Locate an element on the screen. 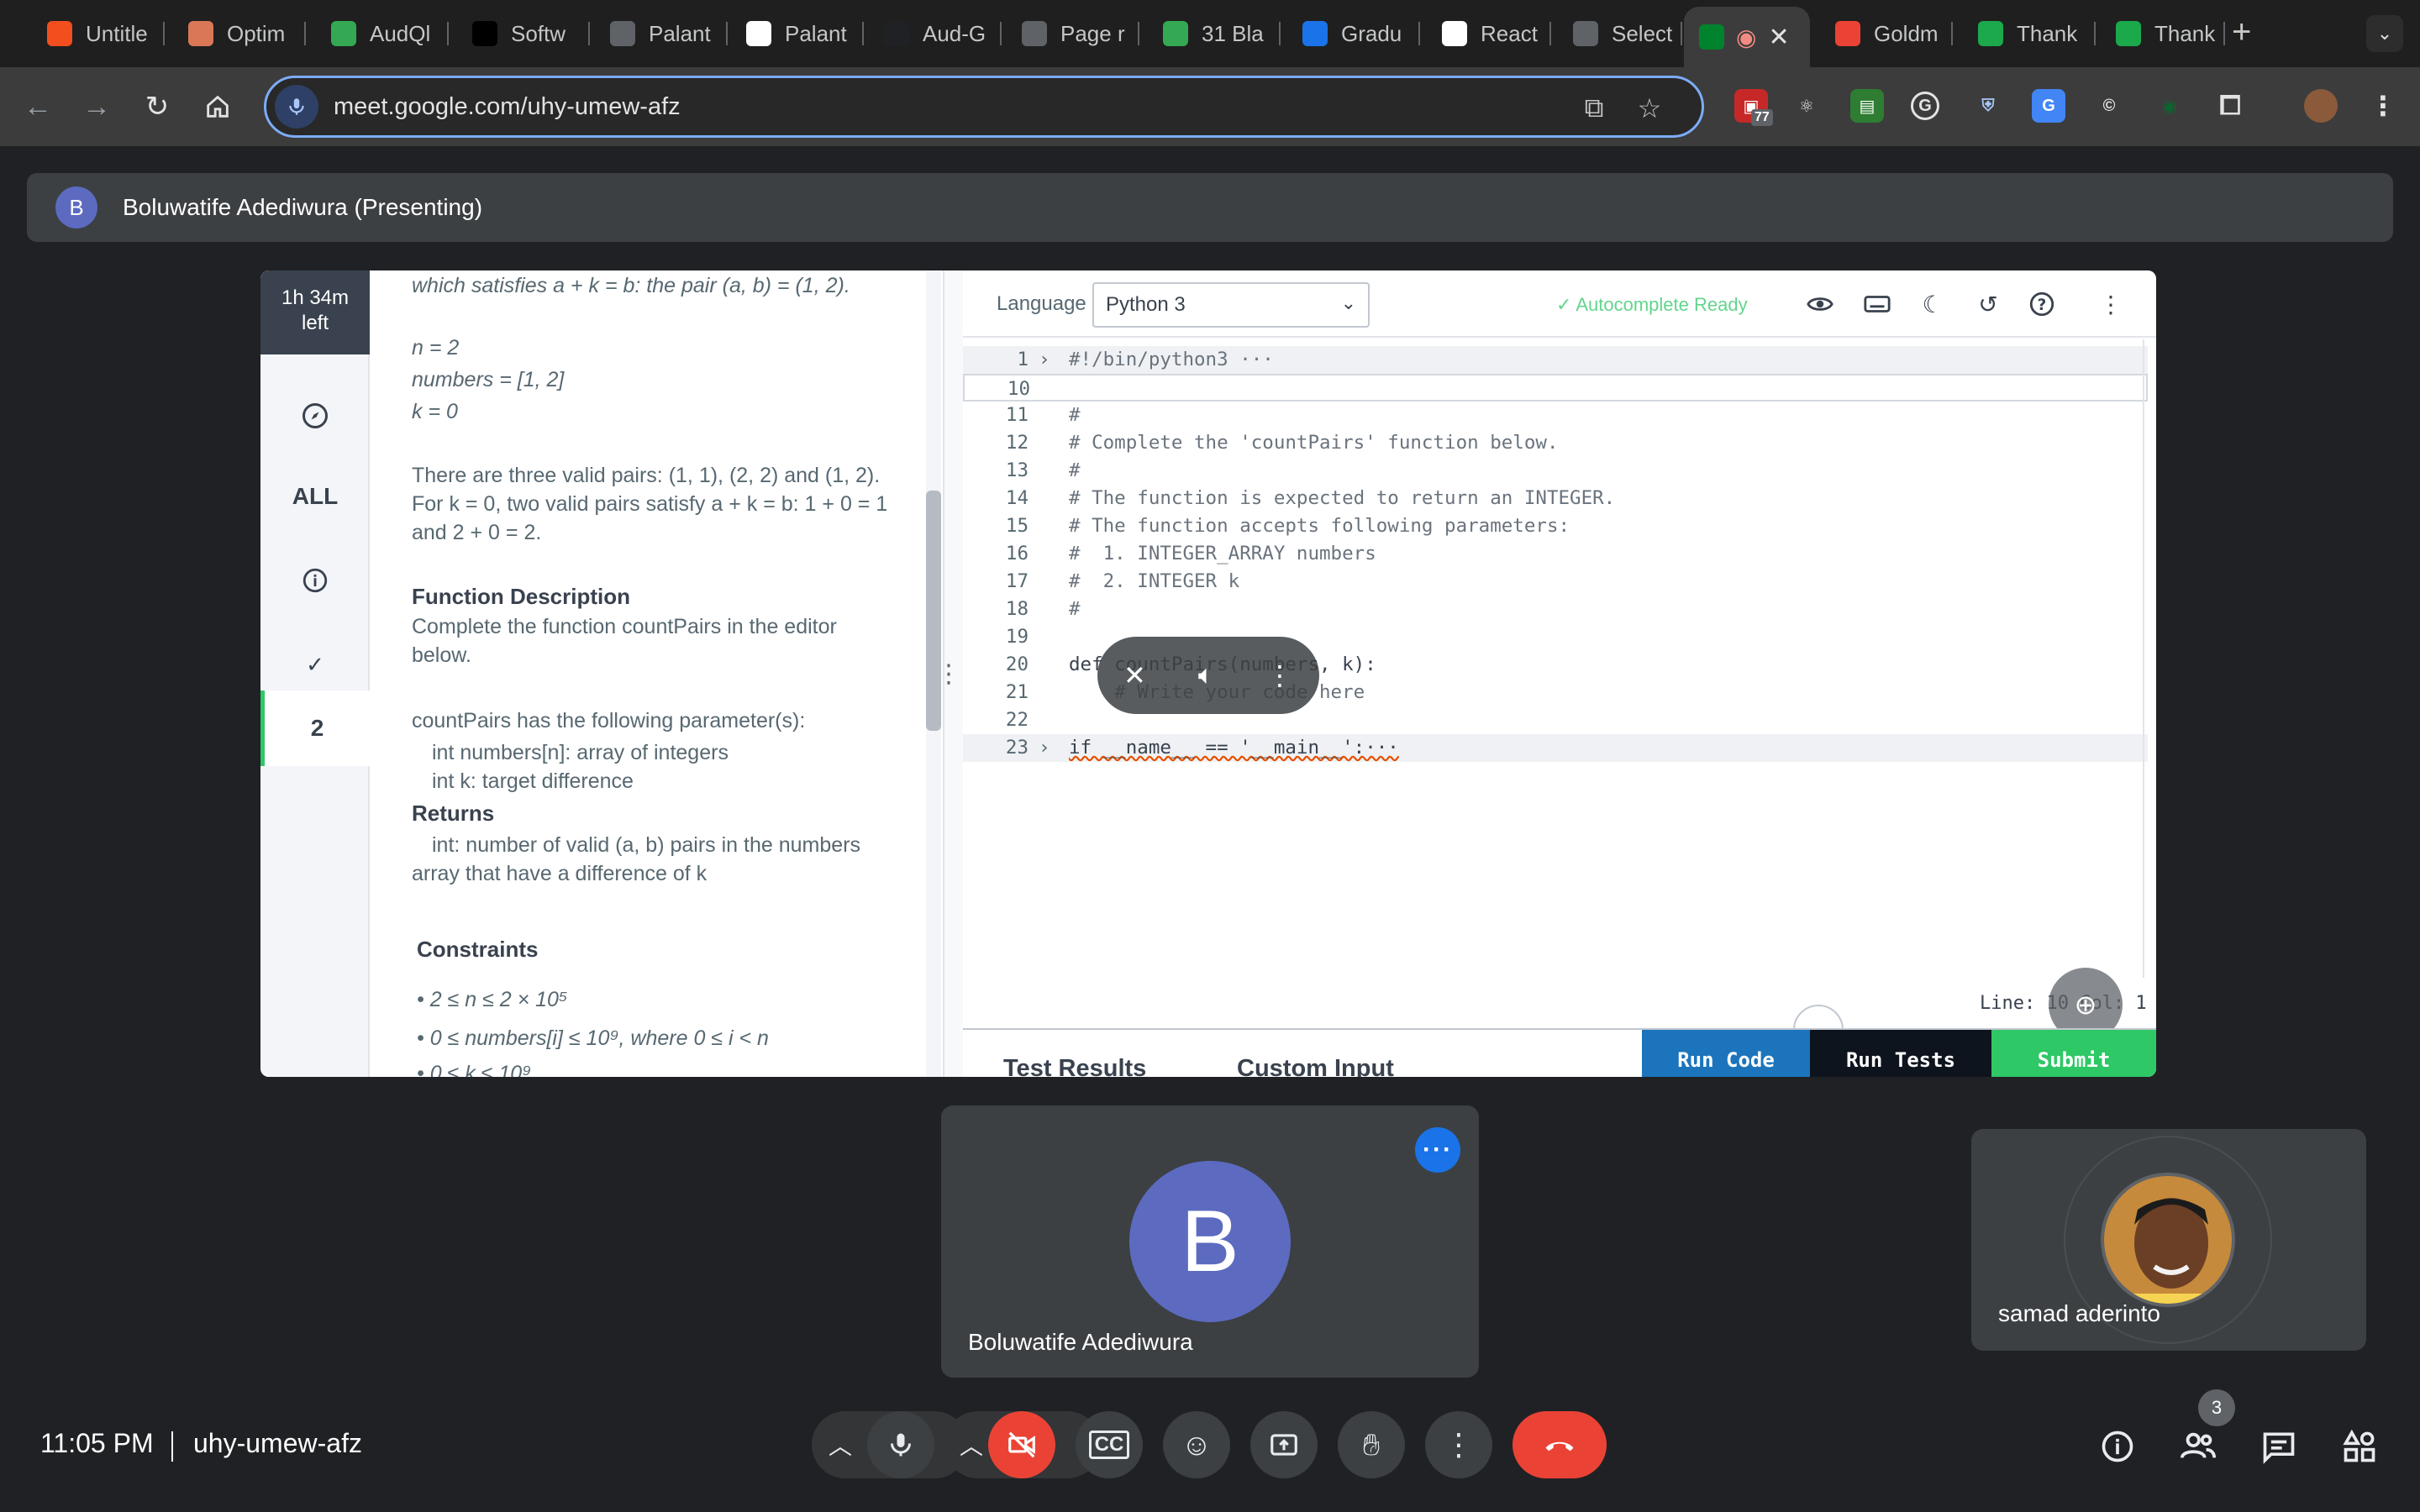  more-horiz-icon: ··· is located at coordinates (1437, 1150).